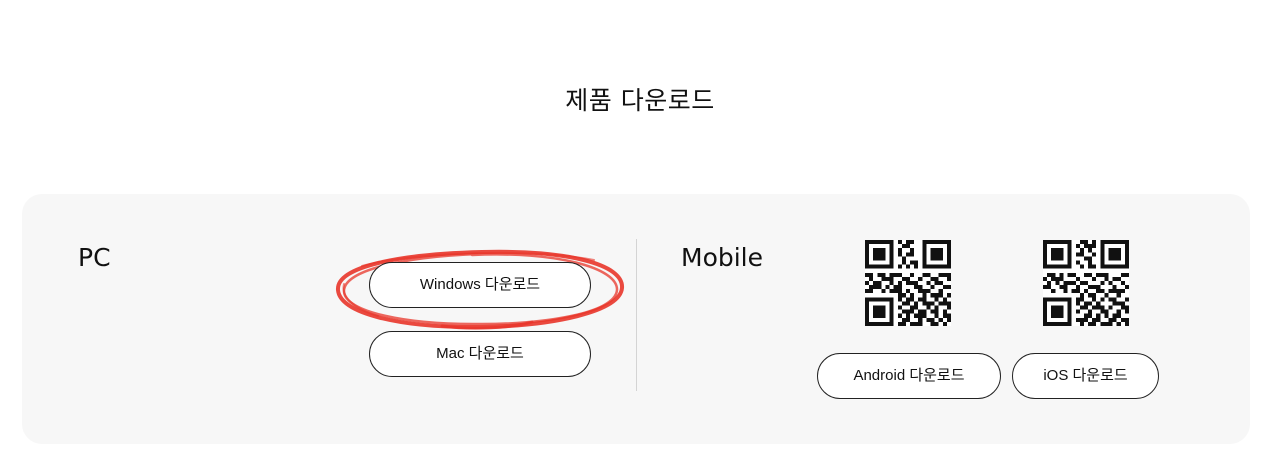  I want to click on android-download-button: Android 다운로드, so click(909, 376).